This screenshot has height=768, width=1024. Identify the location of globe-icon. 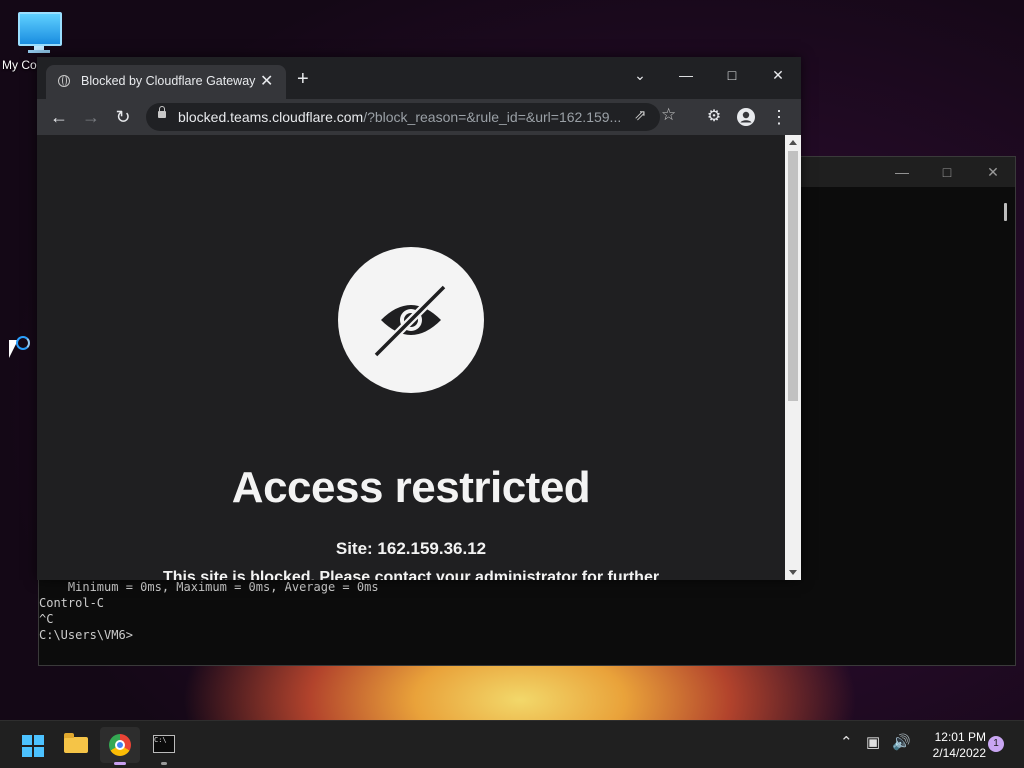
(64, 81).